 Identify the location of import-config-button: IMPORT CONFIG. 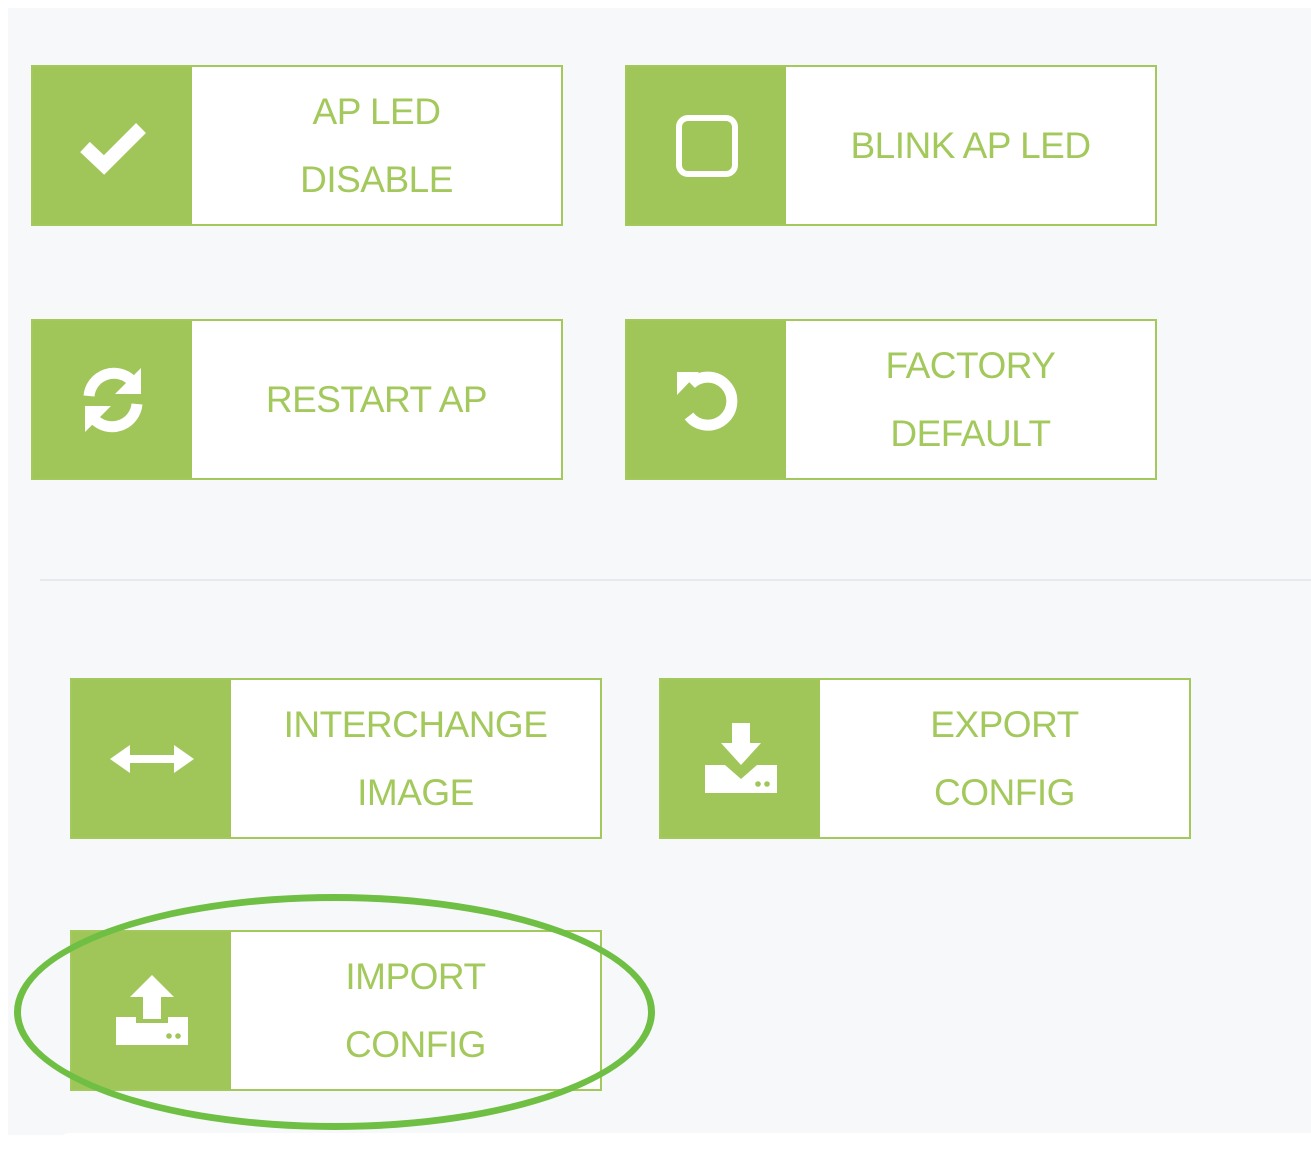
(336, 1010).